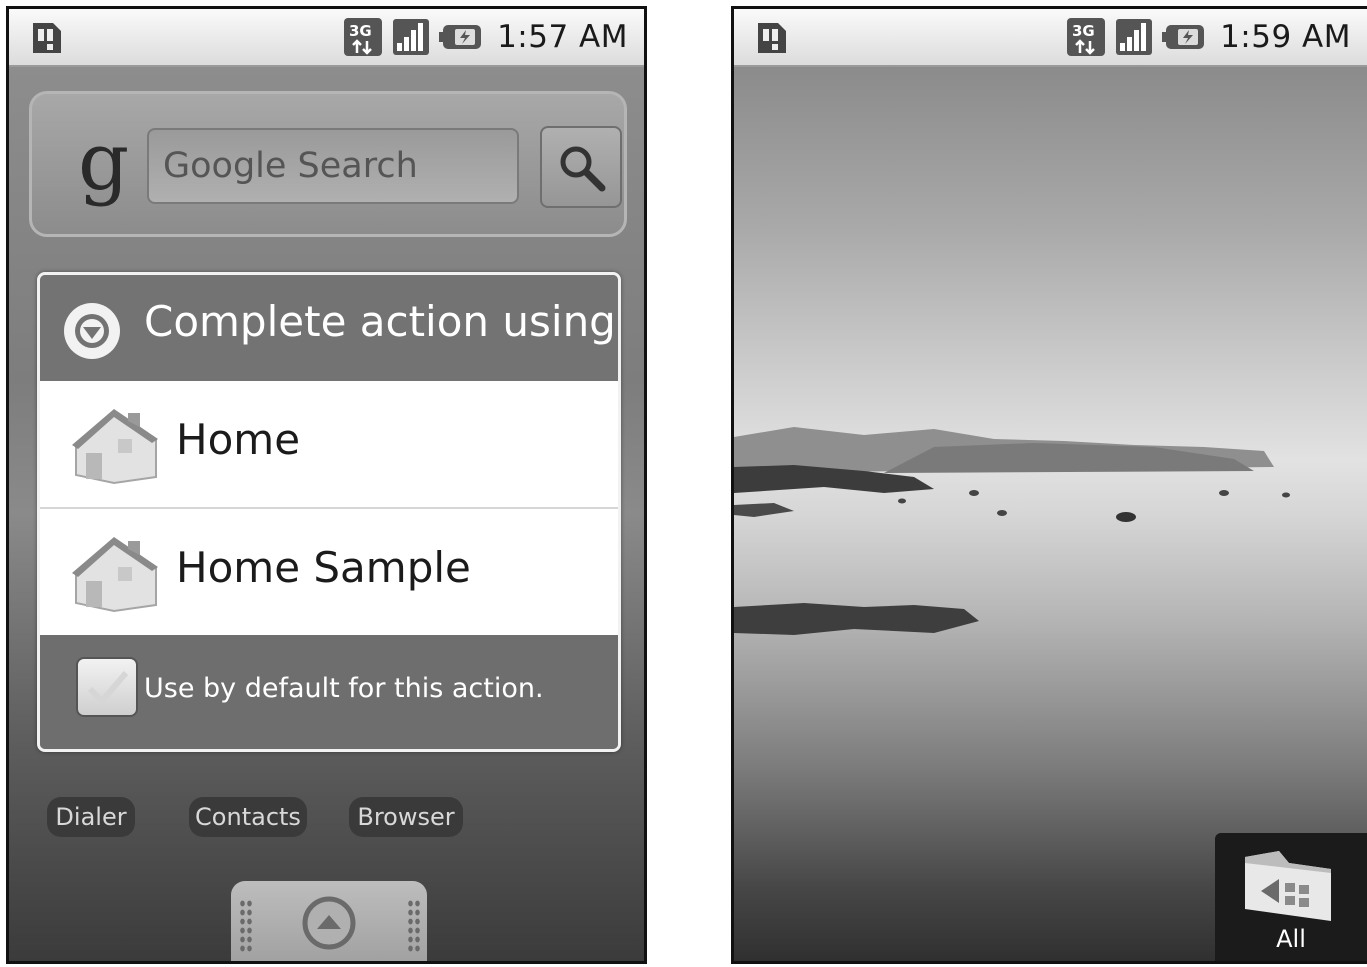  What do you see at coordinates (1012, 531) in the screenshot?
I see `shoreline-rocks` at bounding box center [1012, 531].